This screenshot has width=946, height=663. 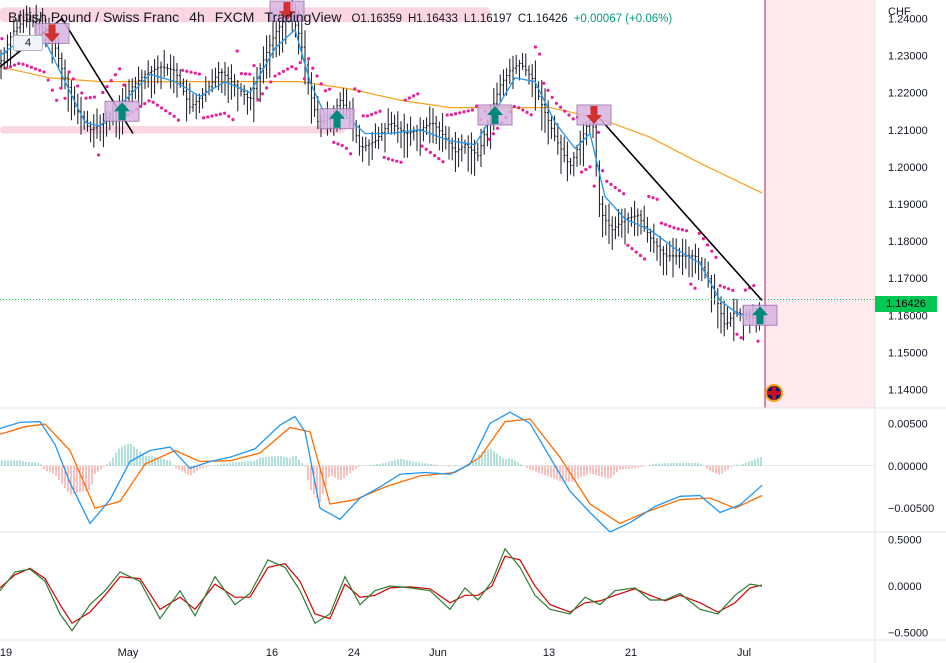 What do you see at coordinates (303, 17) in the screenshot?
I see `source-label: TradingView` at bounding box center [303, 17].